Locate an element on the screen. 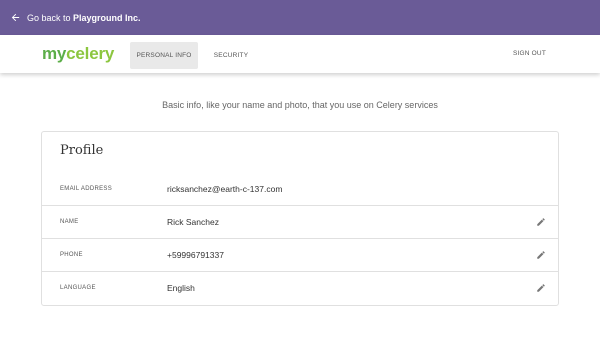  row-value: Rick Sanchez is located at coordinates (193, 222).